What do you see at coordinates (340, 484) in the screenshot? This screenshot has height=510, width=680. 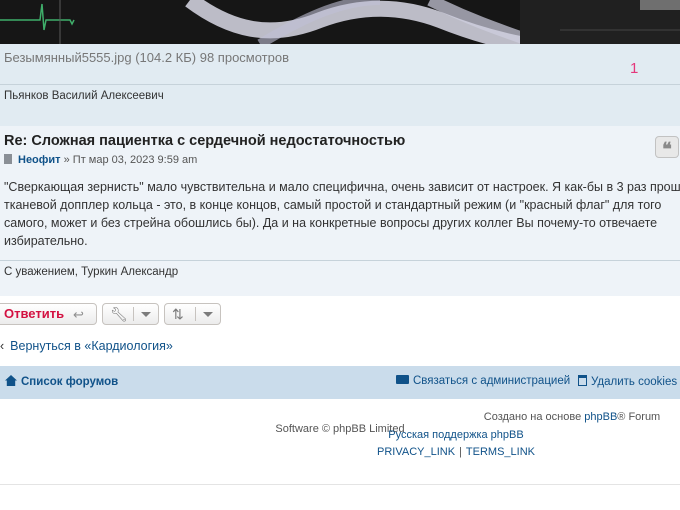 I see `footer-divider` at bounding box center [340, 484].